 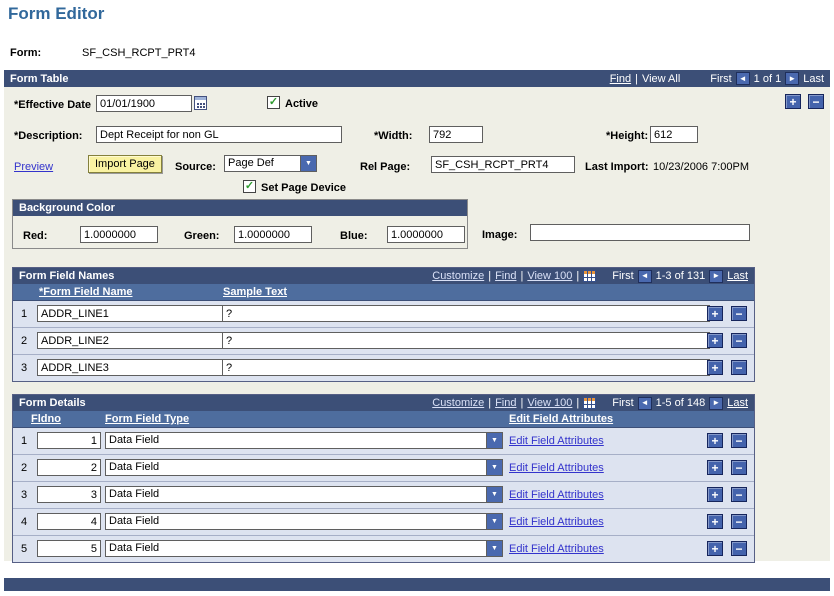 What do you see at coordinates (456, 134) in the screenshot?
I see `width-input` at bounding box center [456, 134].